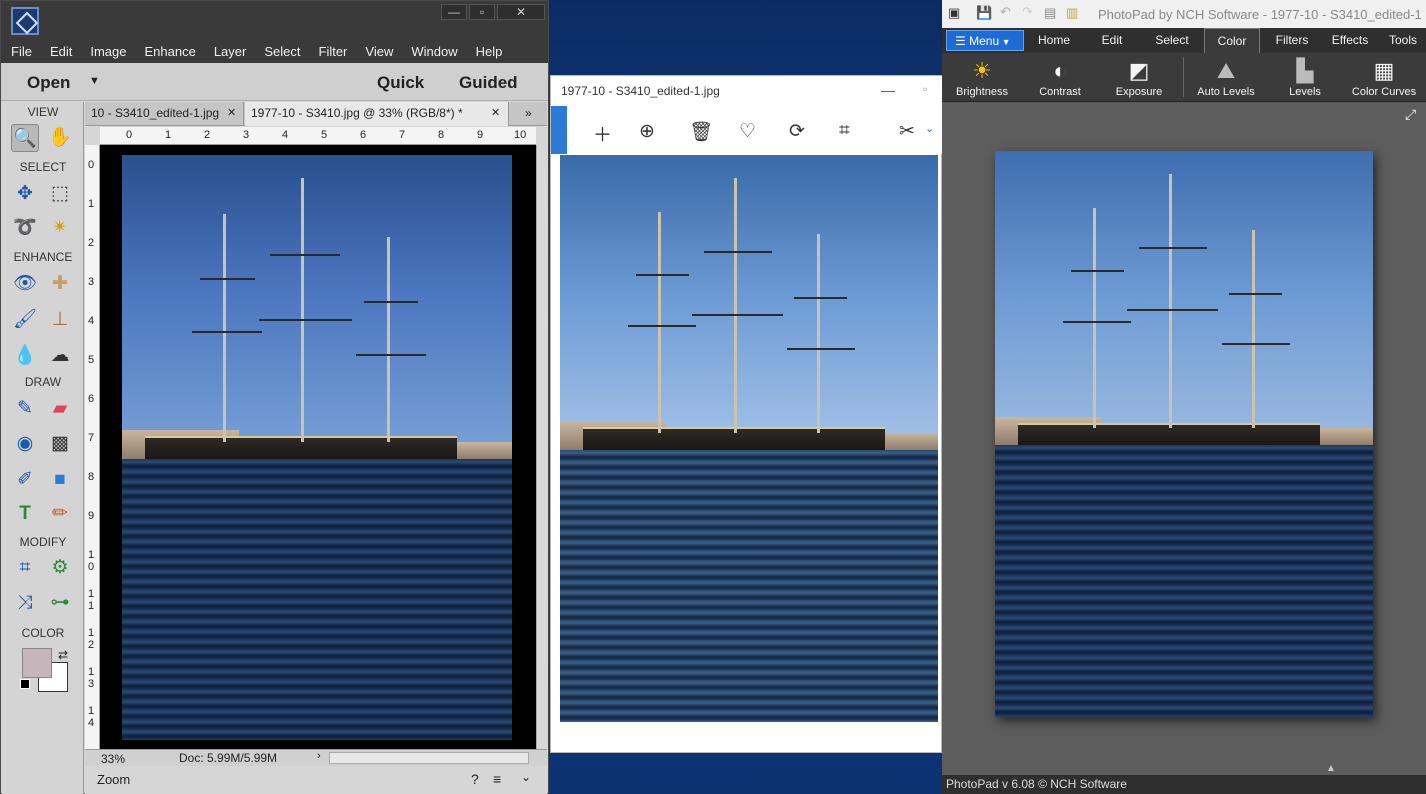  I want to click on tab-color: Color, so click(1232, 40).